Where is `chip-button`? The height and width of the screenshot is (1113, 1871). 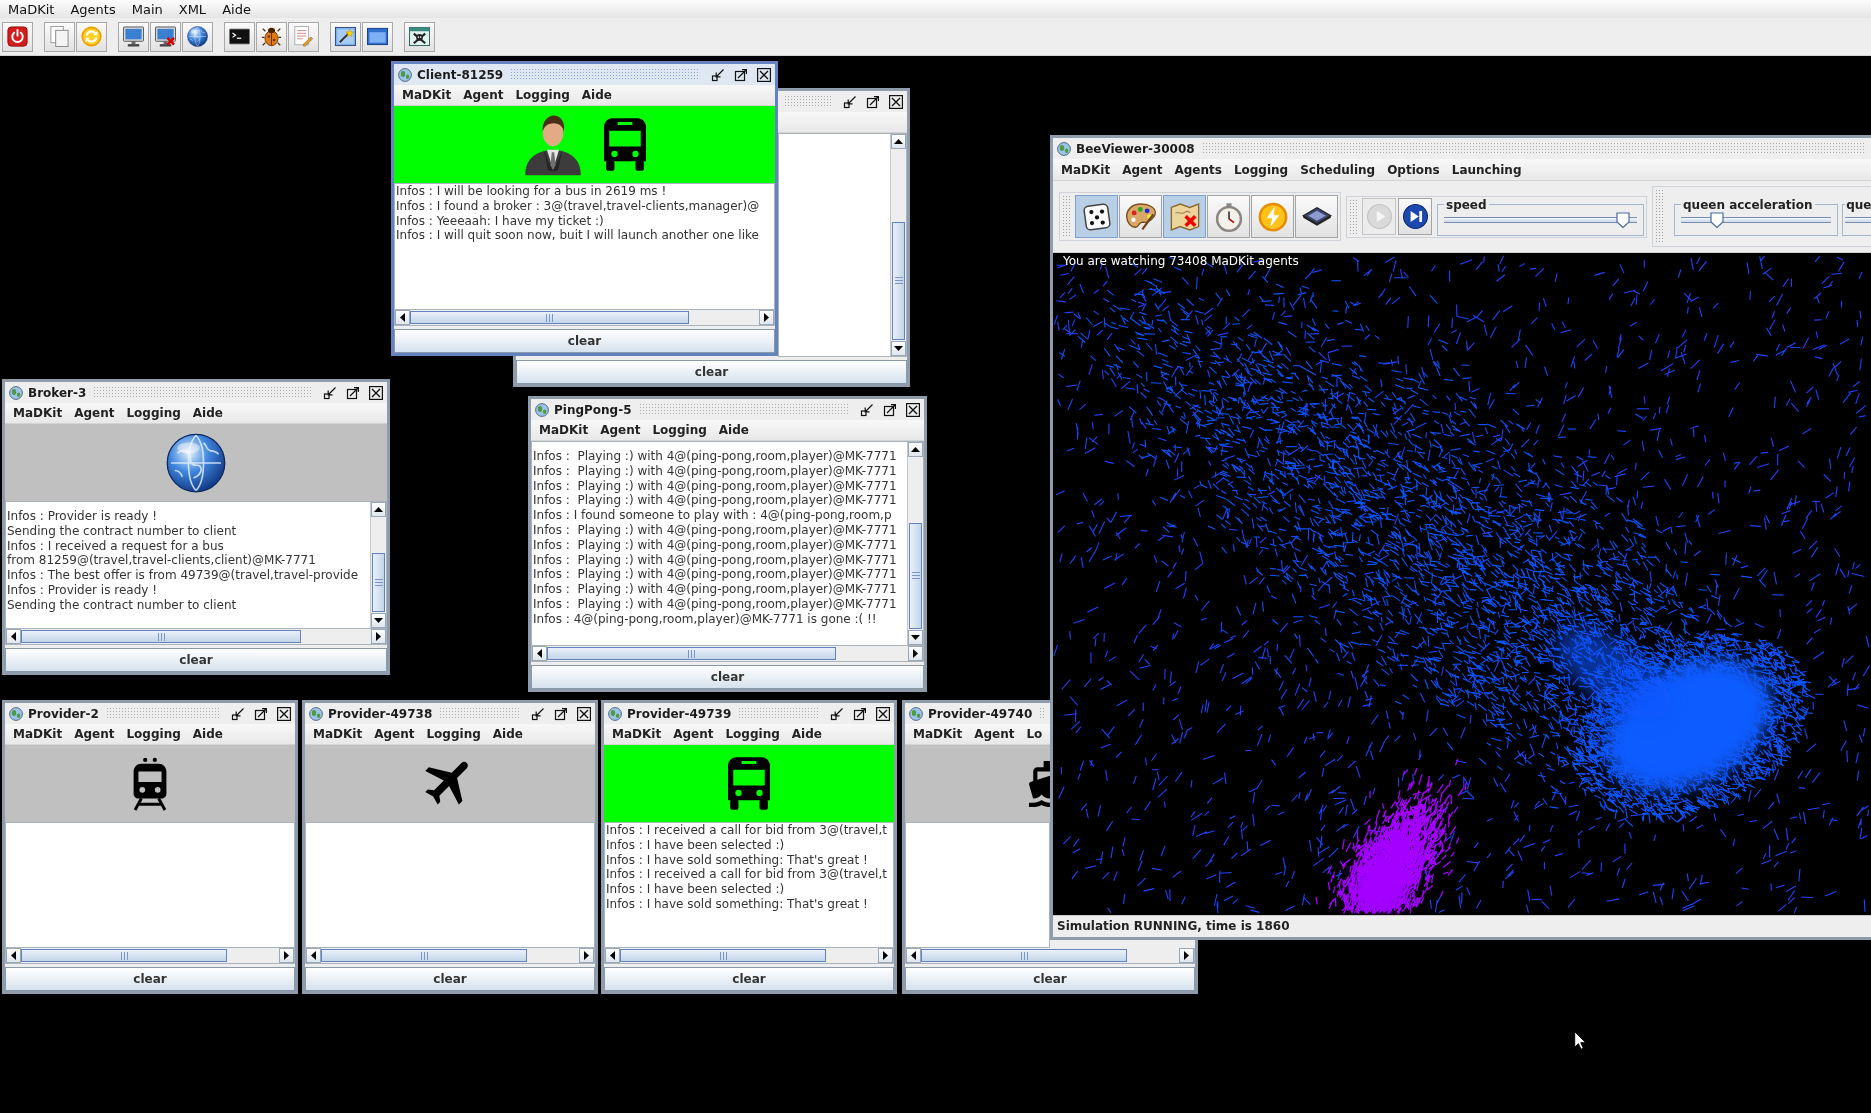
chip-button is located at coordinates (1316, 216).